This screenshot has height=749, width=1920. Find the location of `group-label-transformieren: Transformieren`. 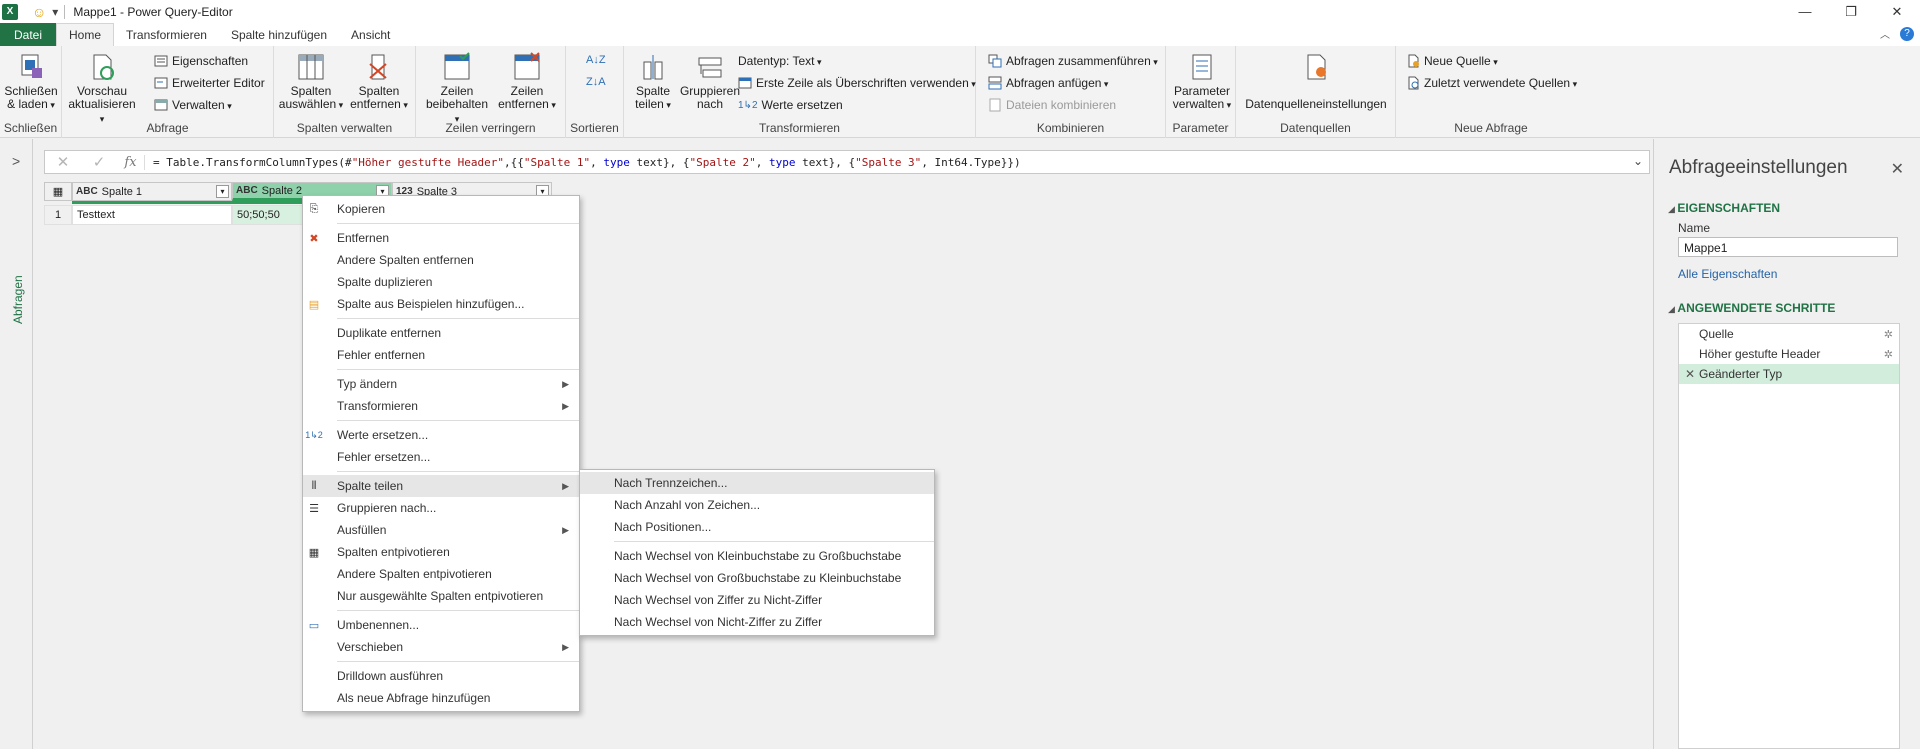

group-label-transformieren: Transformieren is located at coordinates (799, 128).